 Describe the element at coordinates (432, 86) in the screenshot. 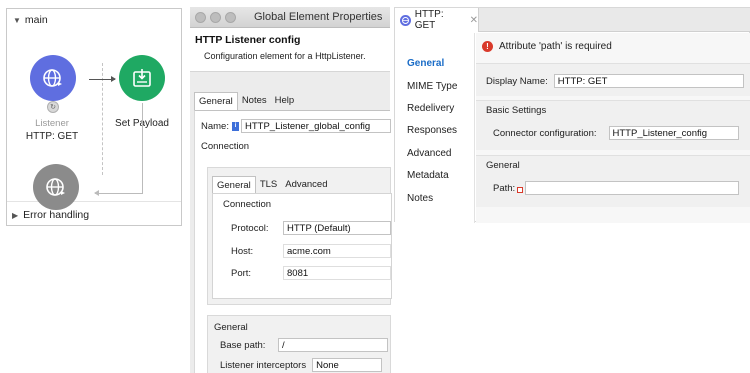

I see `nav-item-mime-type: MIME Type` at that location.